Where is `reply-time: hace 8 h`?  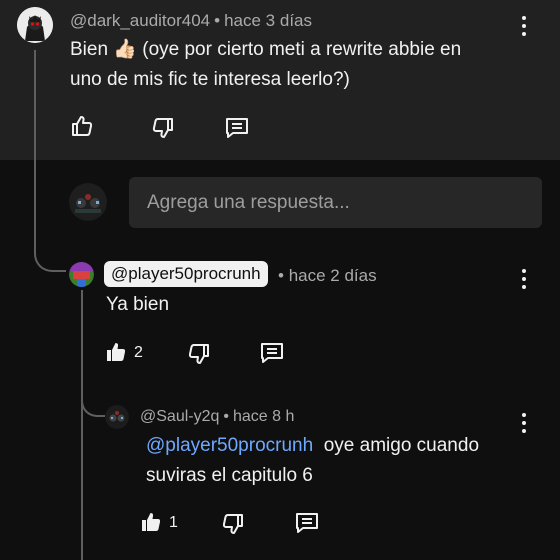 reply-time: hace 8 h is located at coordinates (263, 416).